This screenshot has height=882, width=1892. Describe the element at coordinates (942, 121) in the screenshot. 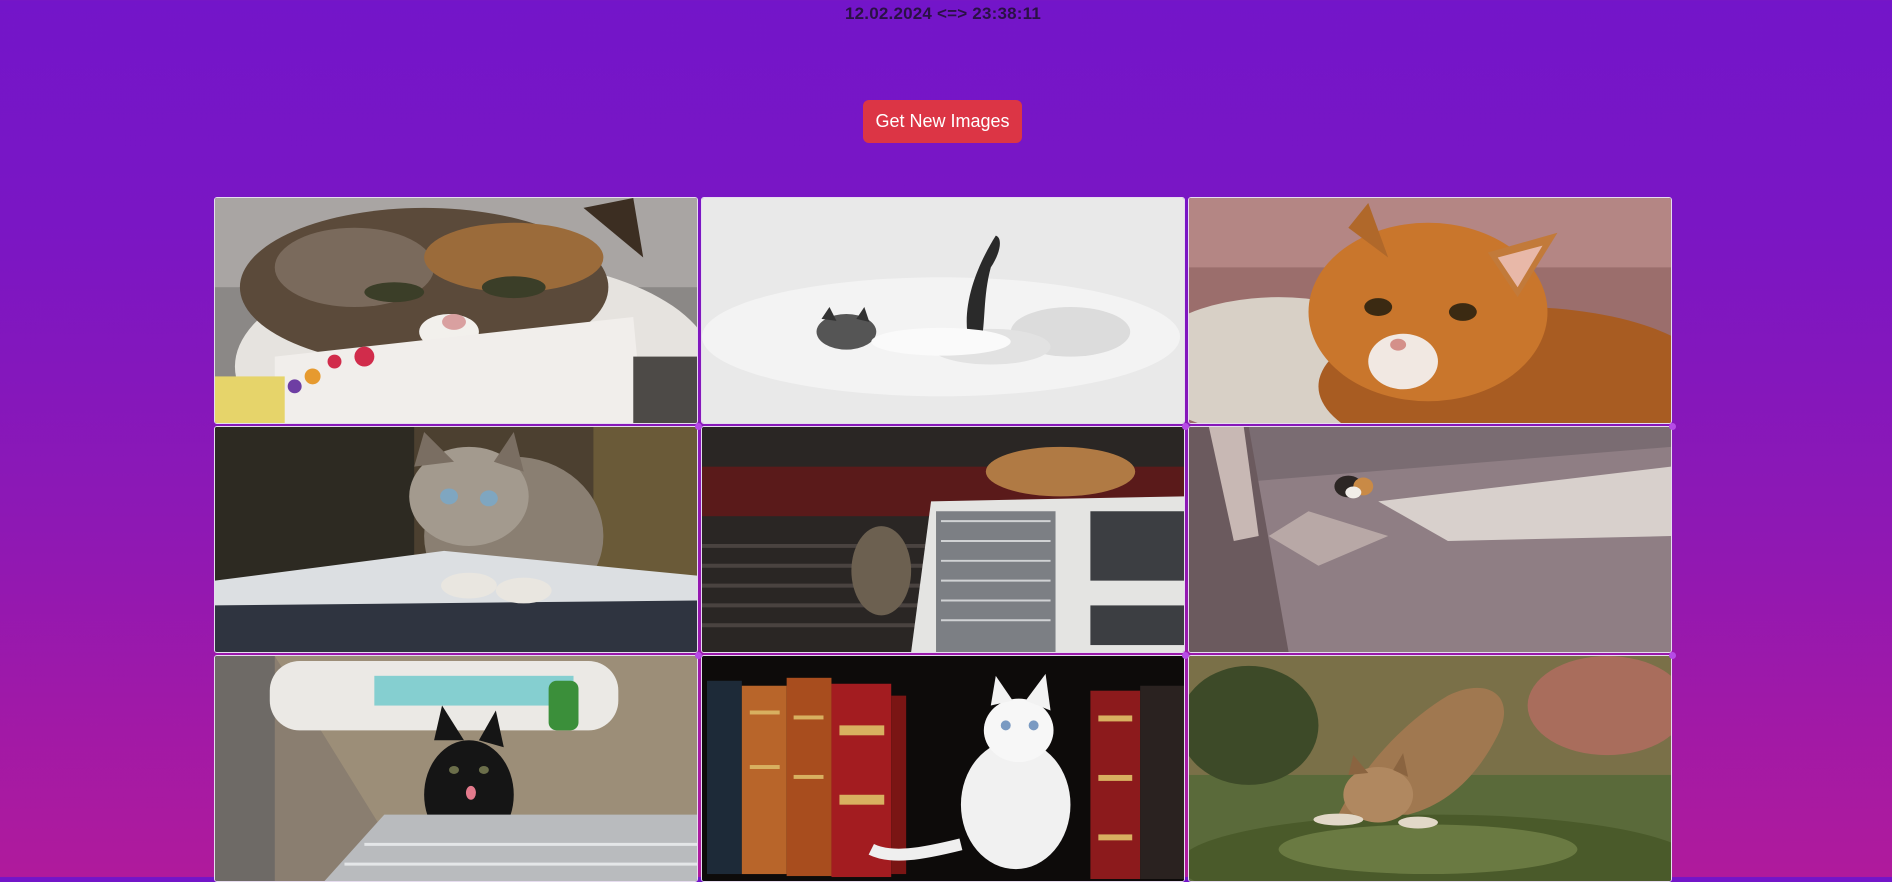

I see `get-new-images-button: Get New Images` at that location.